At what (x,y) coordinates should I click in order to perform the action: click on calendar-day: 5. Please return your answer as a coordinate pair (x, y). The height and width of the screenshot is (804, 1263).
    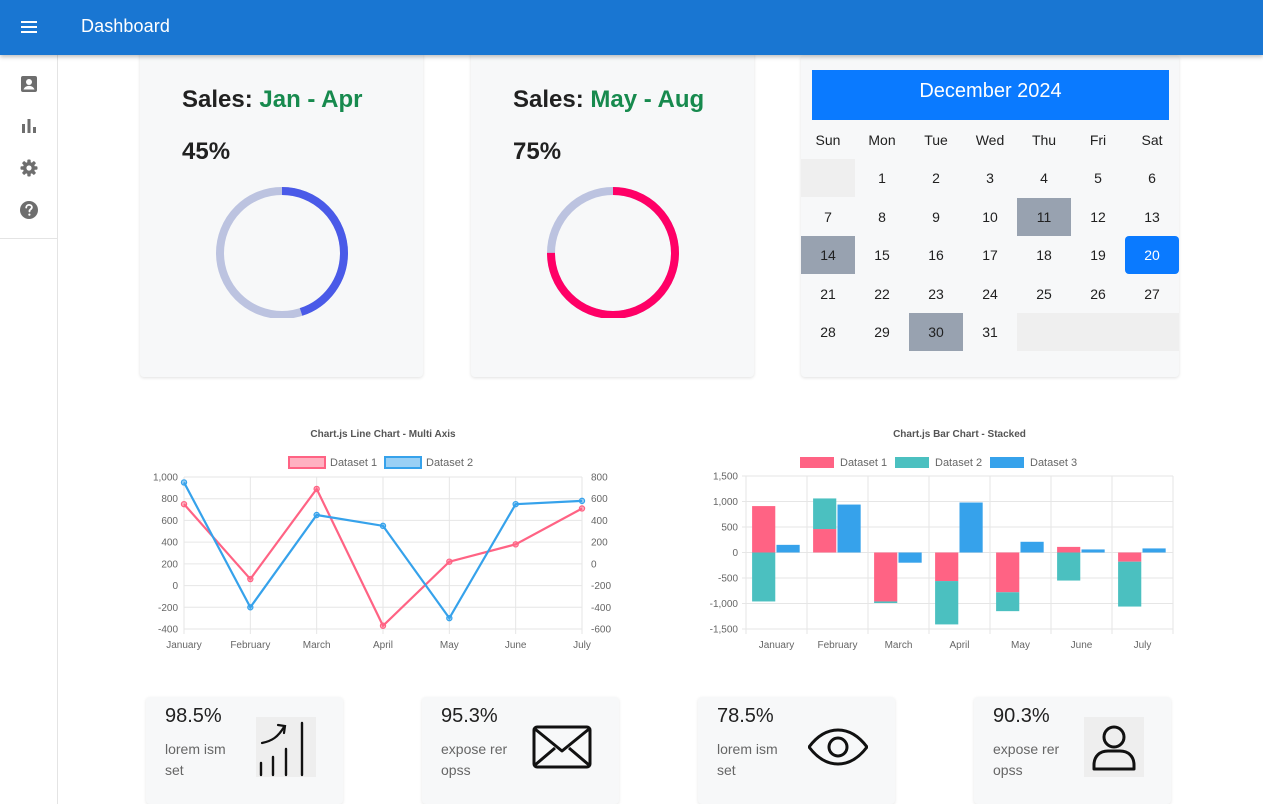
    Looking at the image, I should click on (1098, 178).